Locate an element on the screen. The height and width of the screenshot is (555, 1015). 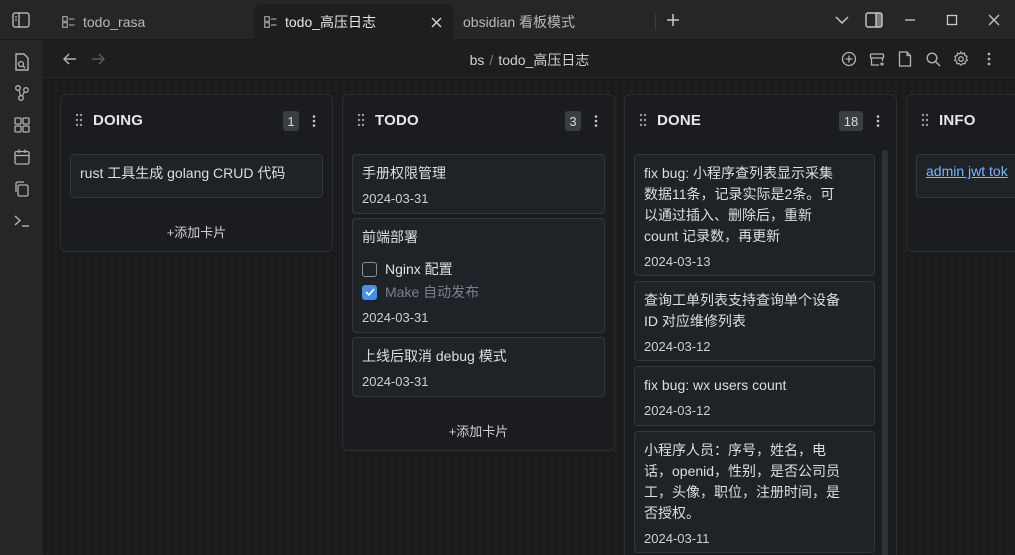
graph-view-icon is located at coordinates (22, 93).